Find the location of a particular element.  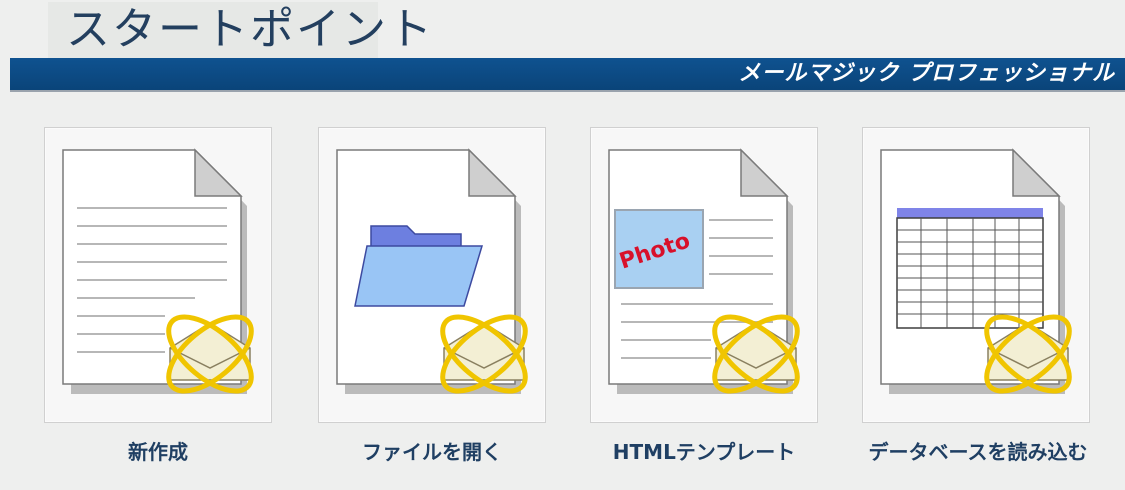

database-table-icon is located at coordinates (976, 271).